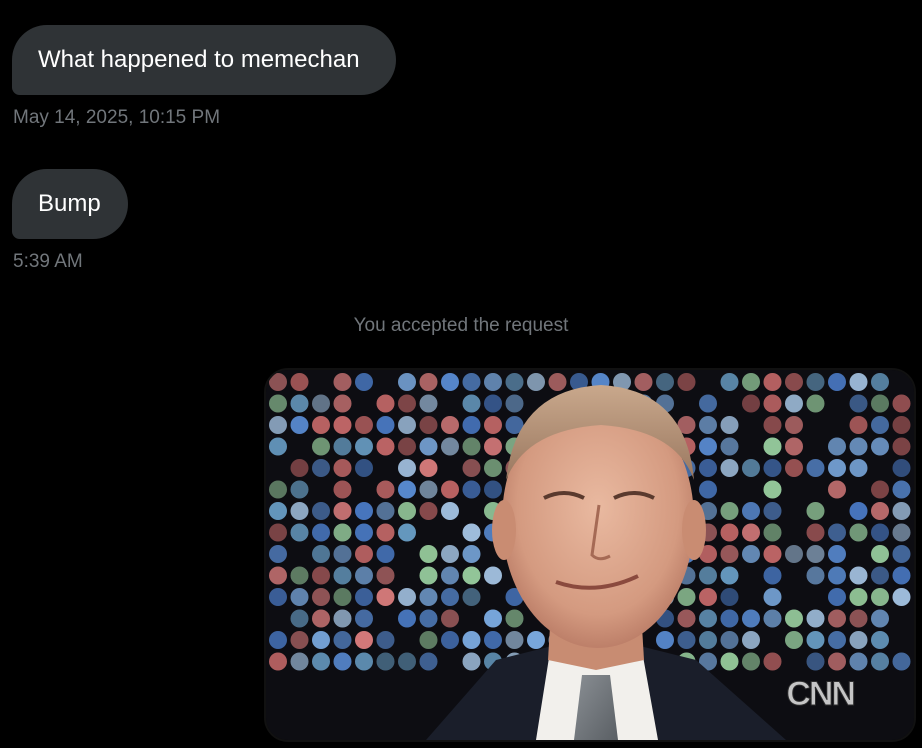 This screenshot has width=922, height=748. I want to click on message-timestamp: 5:39 AM, so click(48, 261).